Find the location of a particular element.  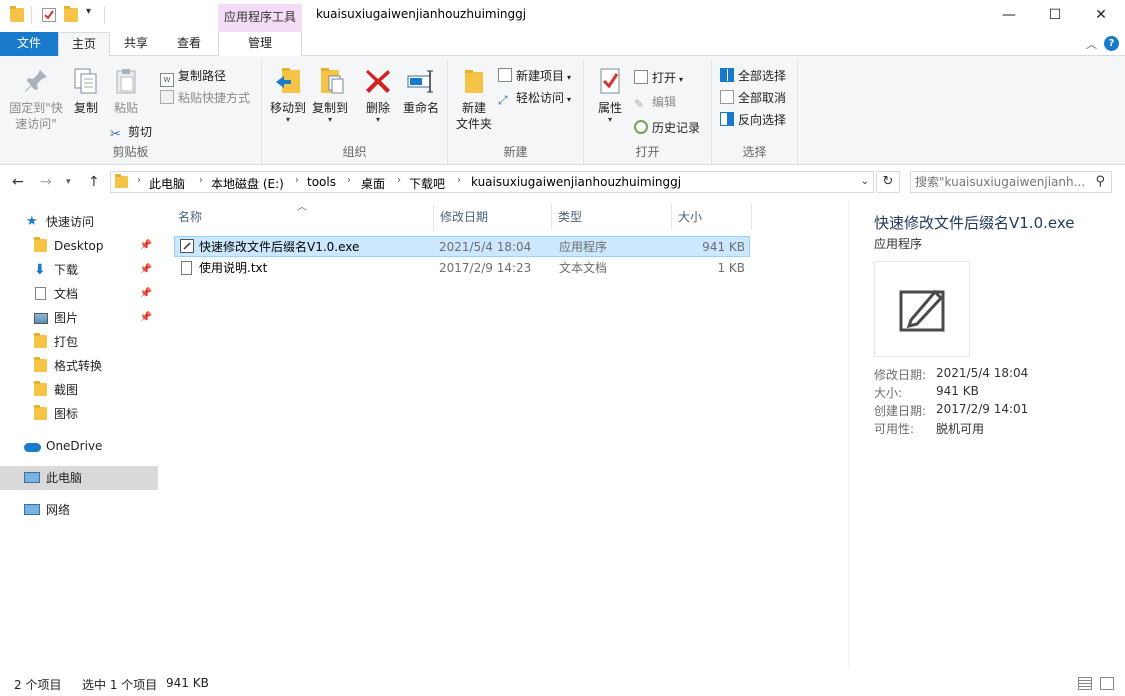

select-group: 全部选择 全部取消 反向选择 选择 is located at coordinates (755, 112).